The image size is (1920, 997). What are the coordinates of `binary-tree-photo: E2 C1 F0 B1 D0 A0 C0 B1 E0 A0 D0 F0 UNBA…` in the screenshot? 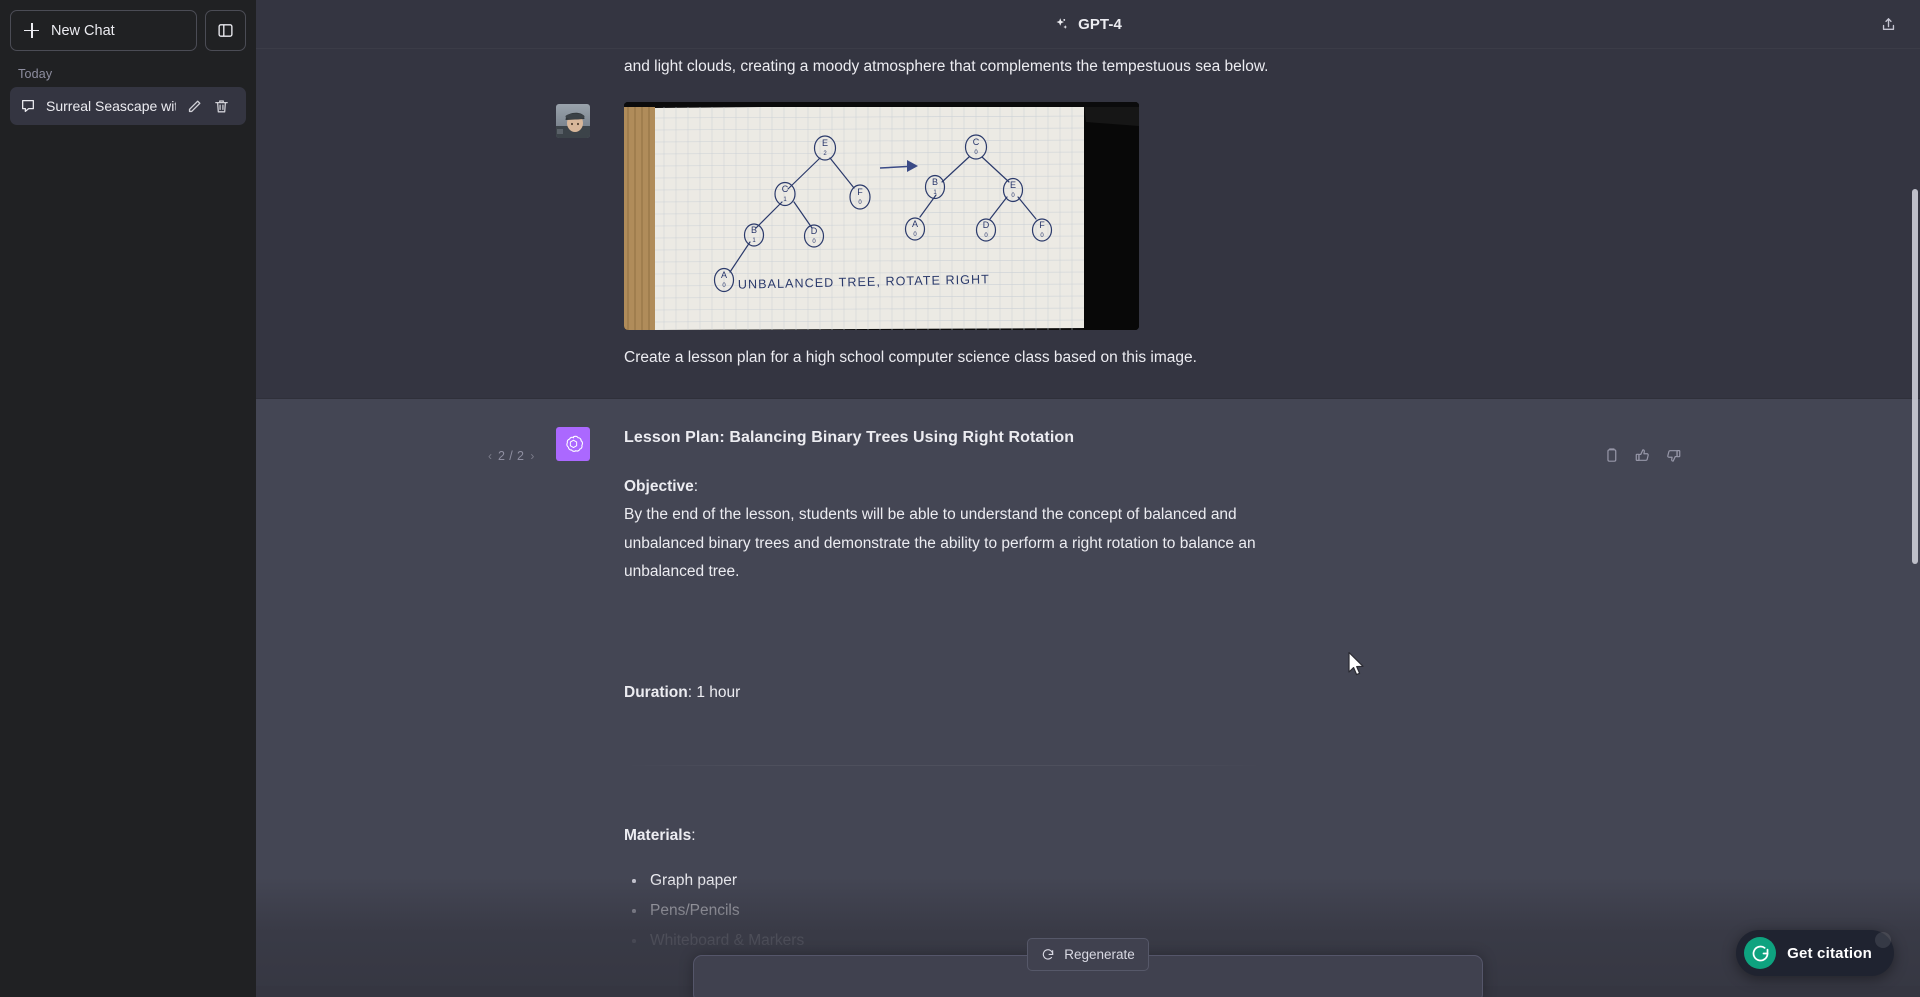 It's located at (881, 215).